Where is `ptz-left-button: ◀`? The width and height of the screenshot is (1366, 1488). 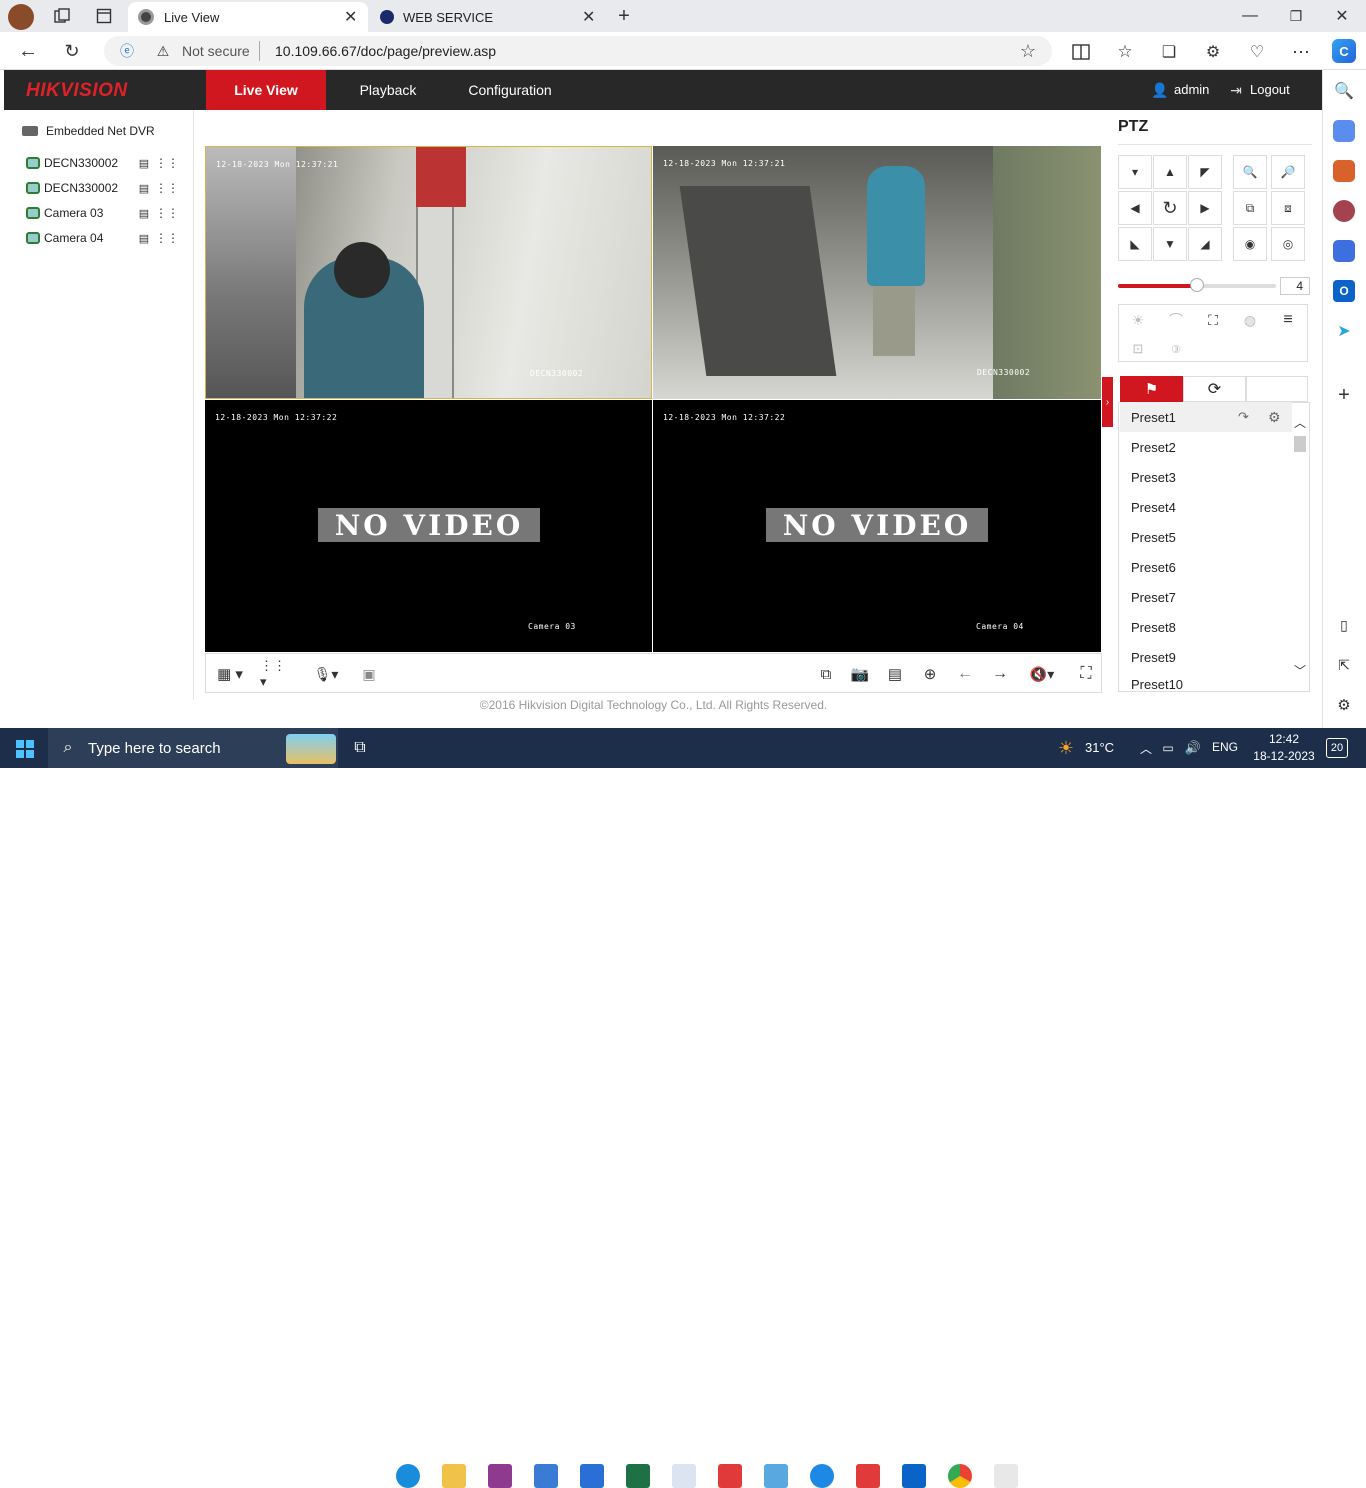
ptz-left-button: ◀ is located at coordinates (1135, 208).